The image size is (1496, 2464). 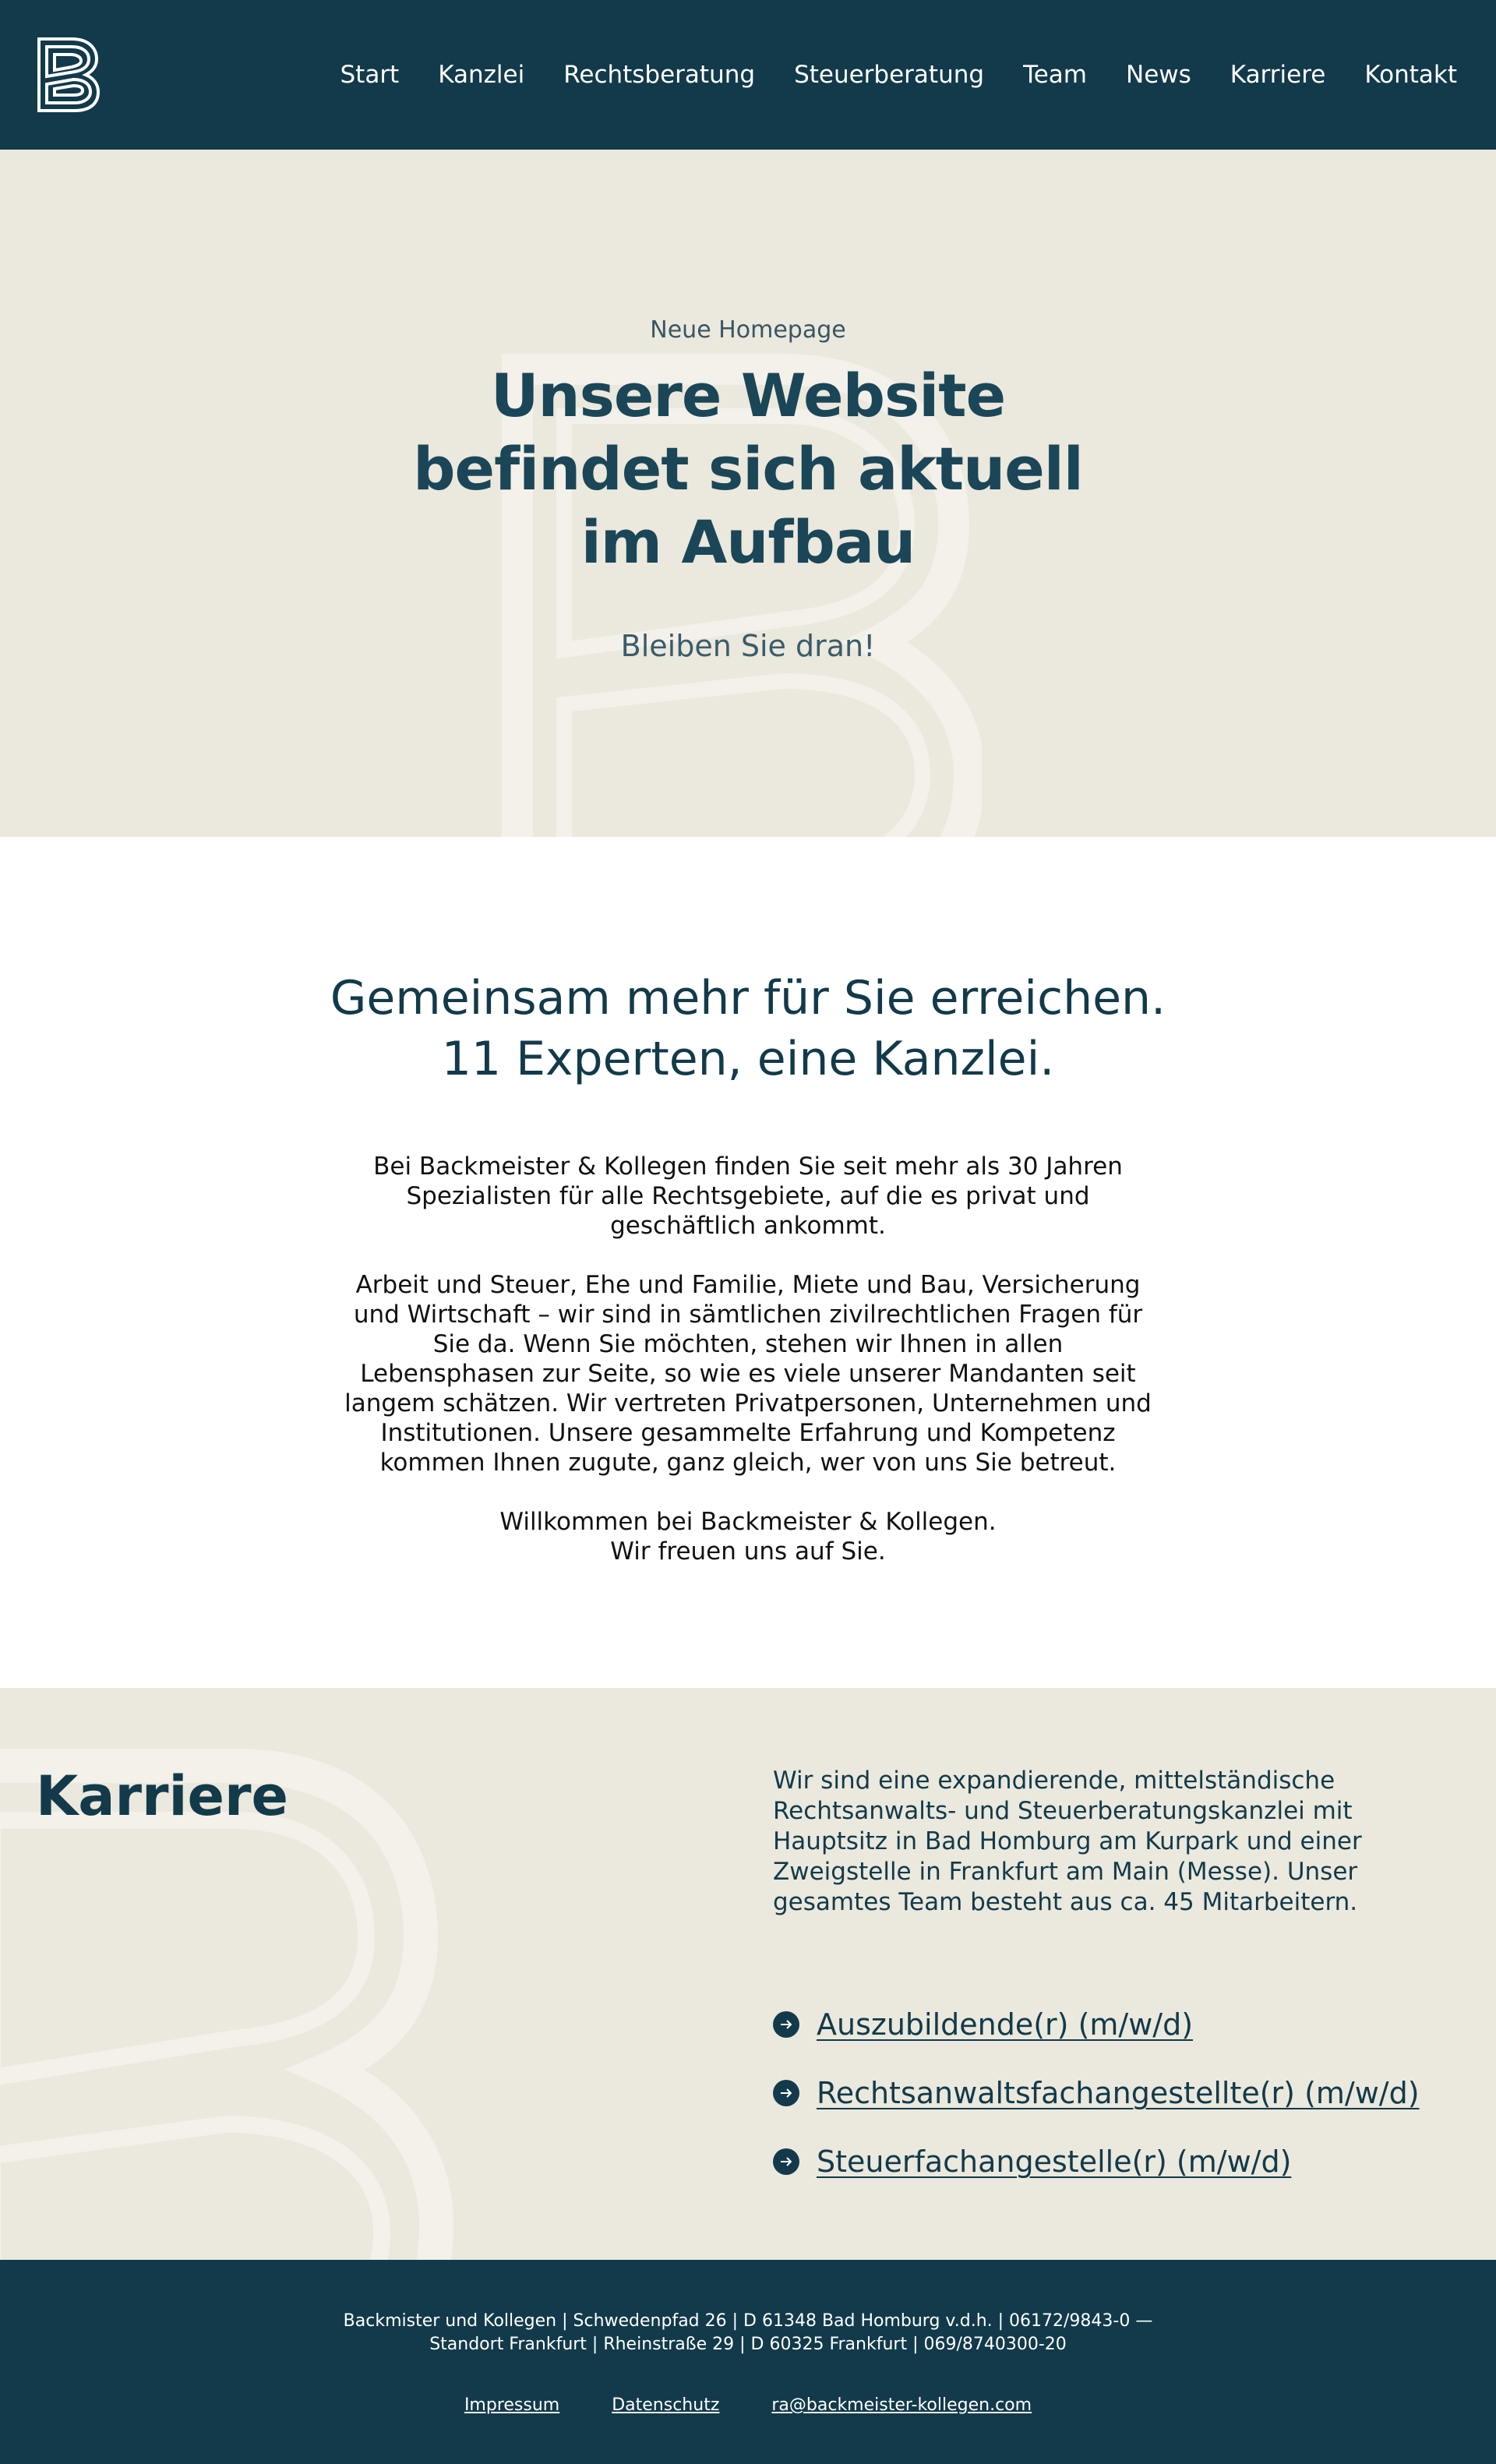 I want to click on nav-team: Team, so click(x=1055, y=75).